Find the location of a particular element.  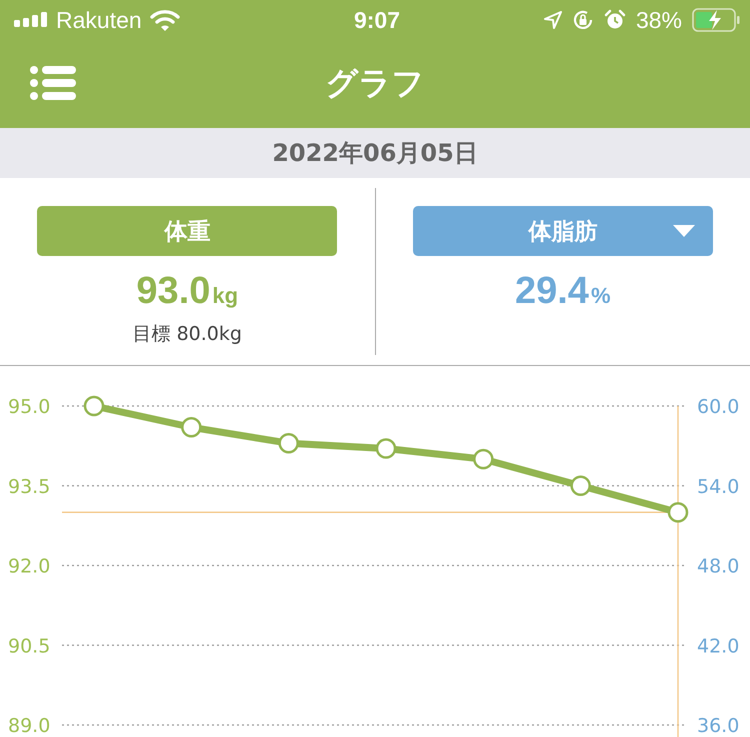

caret-icon is located at coordinates (683, 231).